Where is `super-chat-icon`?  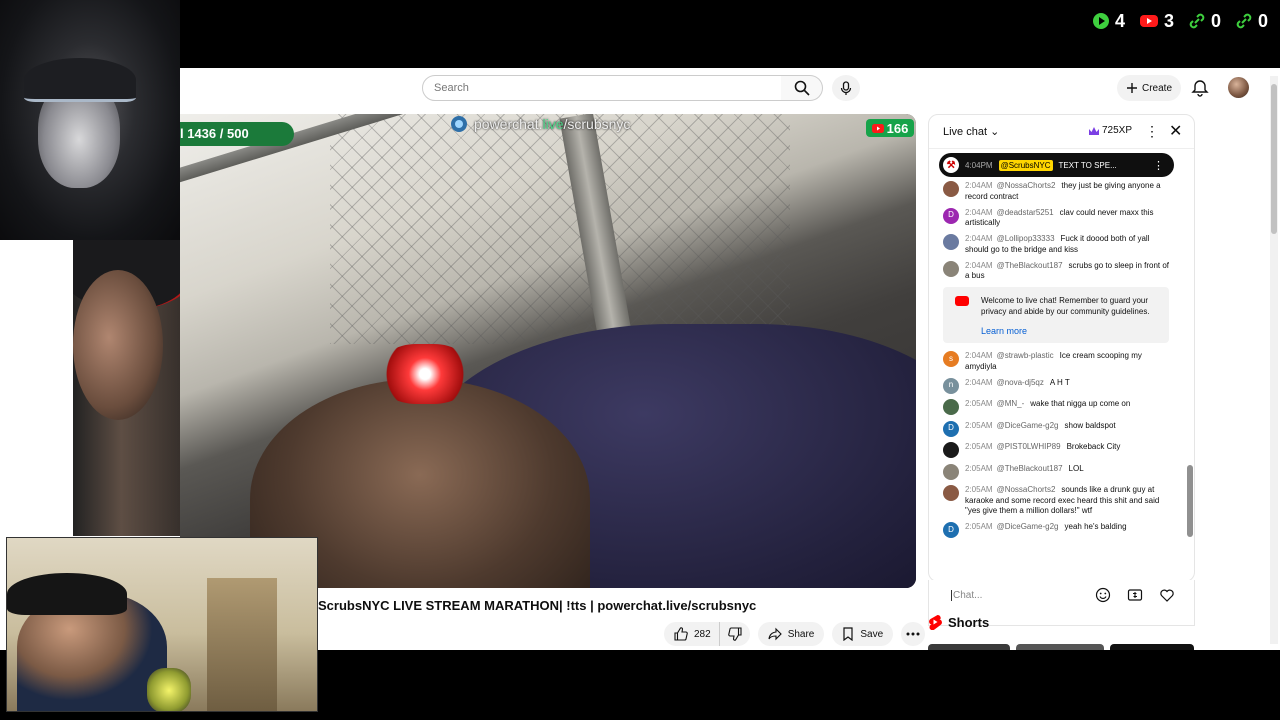
super-chat-icon is located at coordinates (1135, 595).